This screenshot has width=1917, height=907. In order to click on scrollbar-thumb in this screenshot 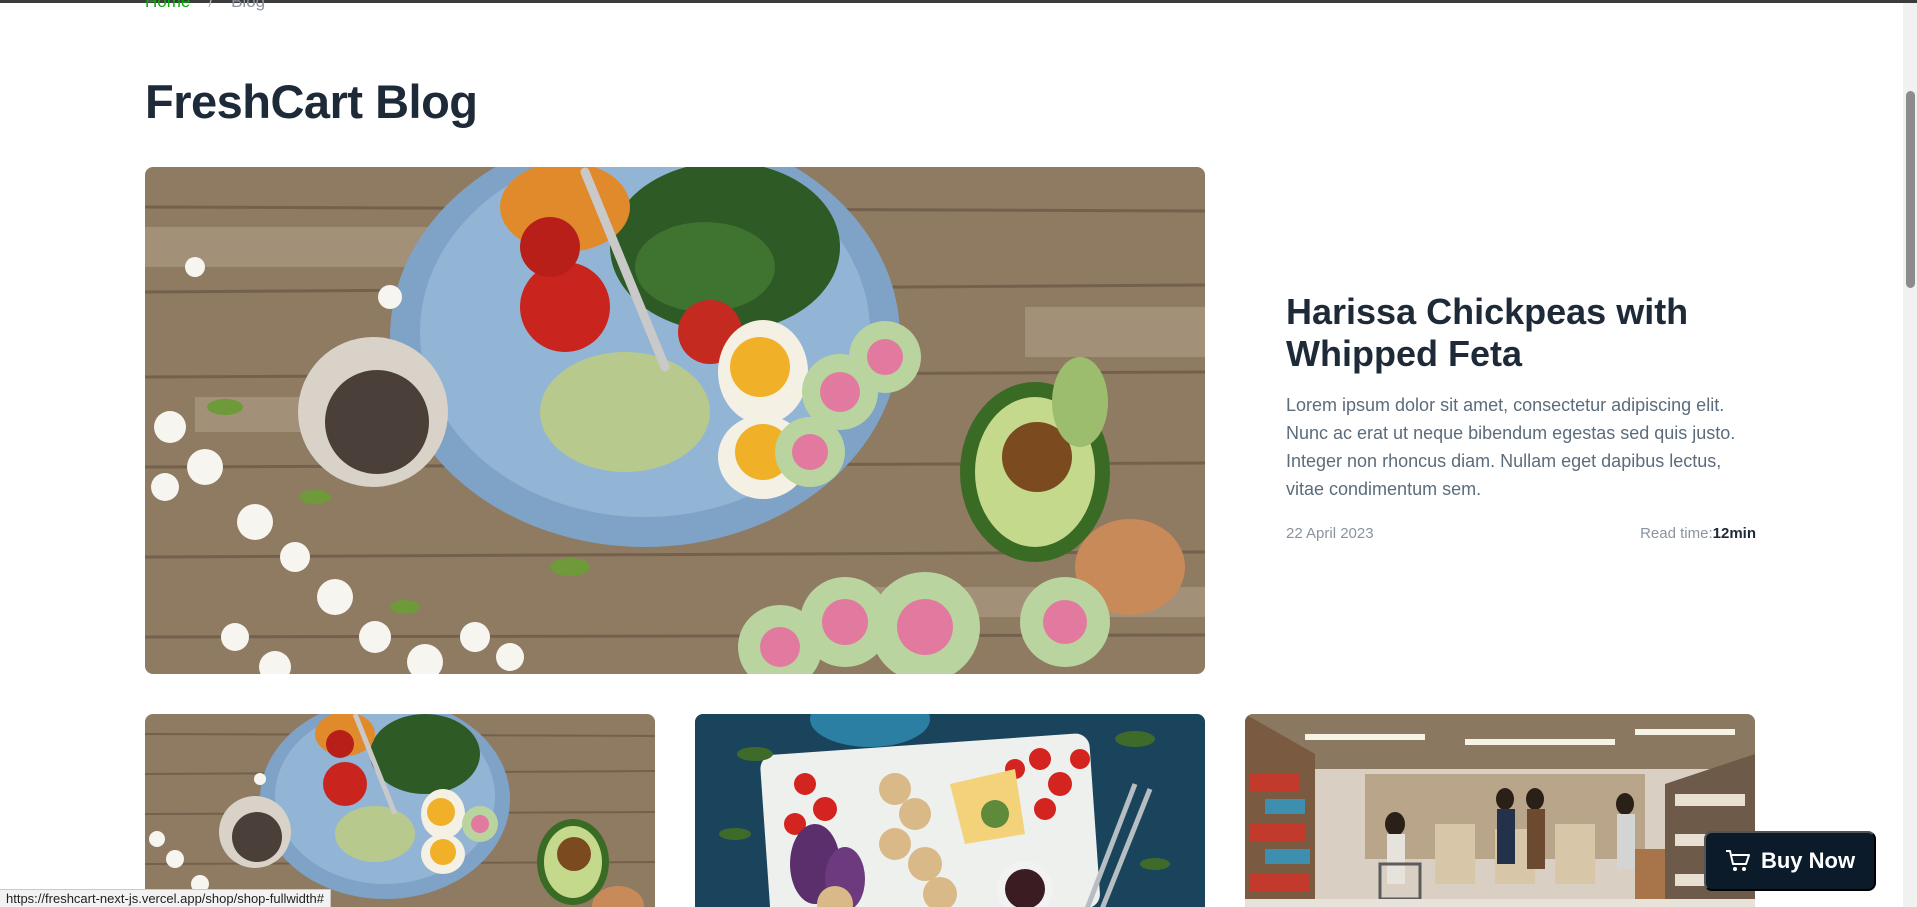, I will do `click(1910, 189)`.